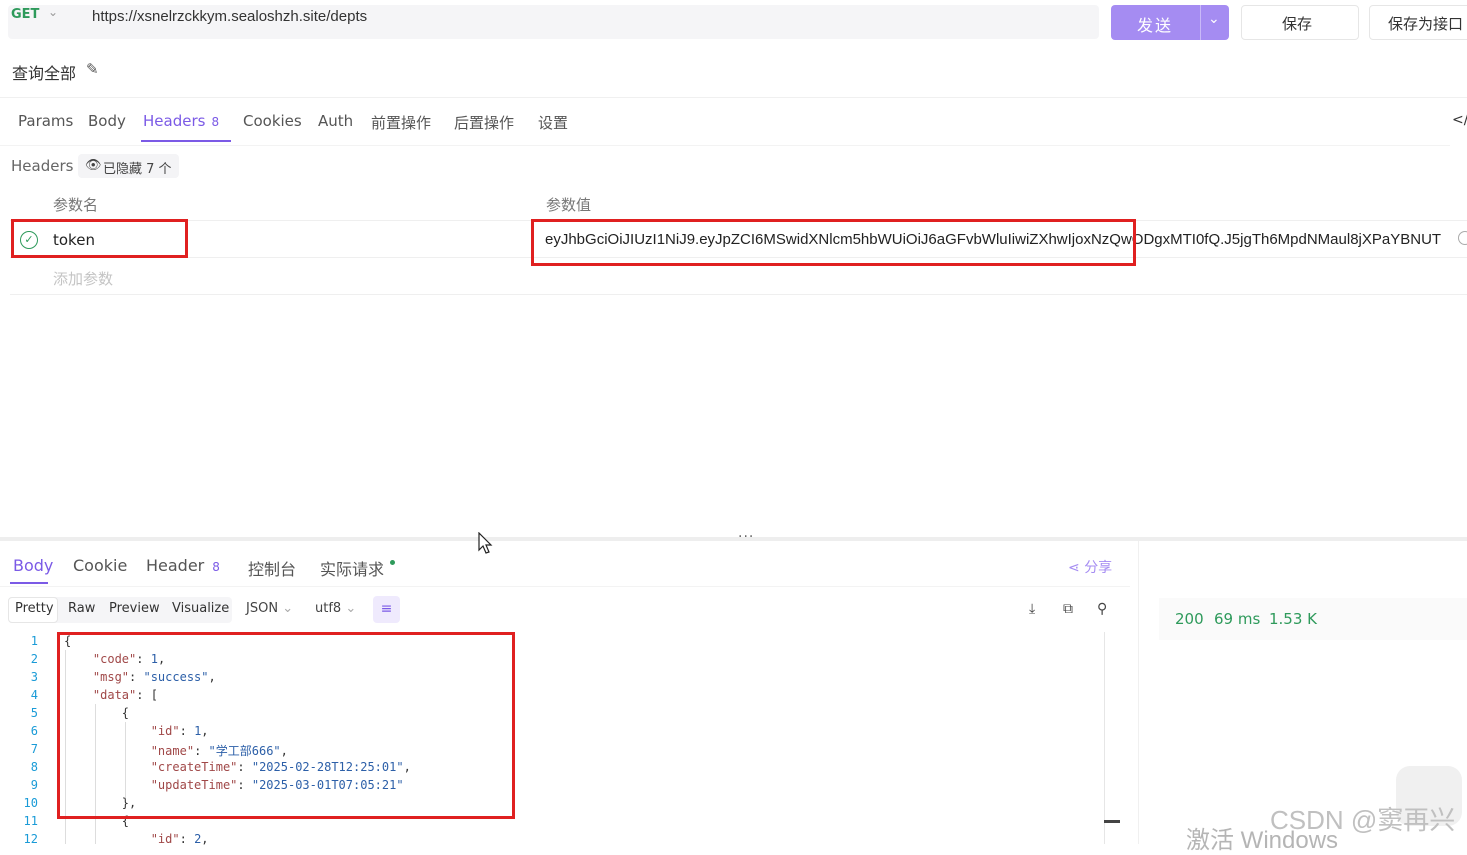  What do you see at coordinates (1112, 821) in the screenshot?
I see `scrollbar-thumb` at bounding box center [1112, 821].